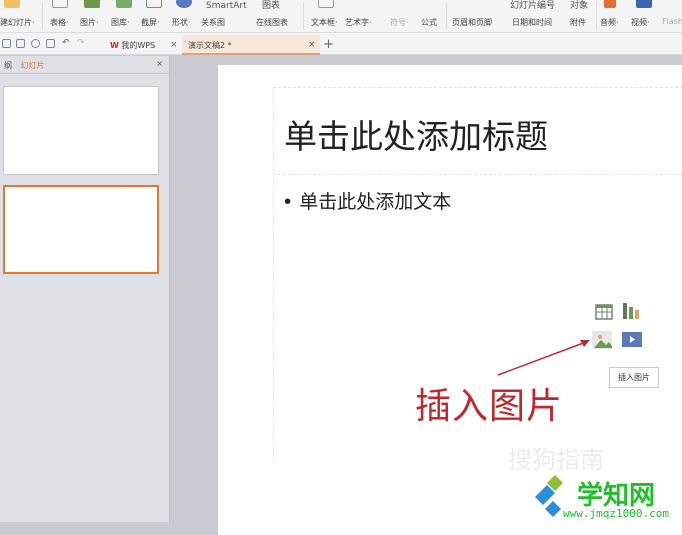 The height and width of the screenshot is (535, 682). What do you see at coordinates (358, 22) in the screenshot?
I see `wordart-button: 艺术字·` at bounding box center [358, 22].